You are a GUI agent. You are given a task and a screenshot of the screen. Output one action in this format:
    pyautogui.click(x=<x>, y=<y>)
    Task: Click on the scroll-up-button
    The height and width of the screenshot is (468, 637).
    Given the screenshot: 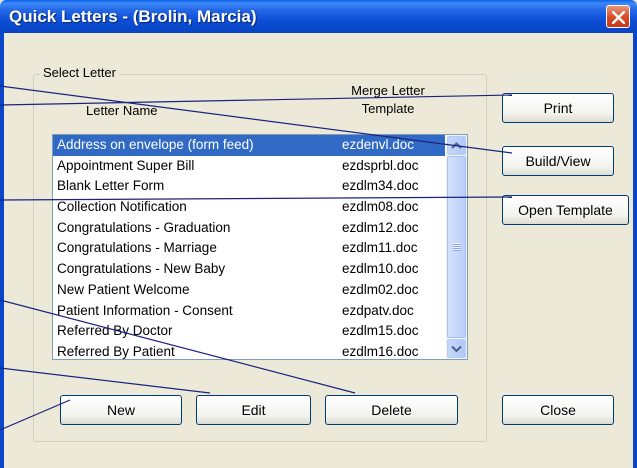 What is the action you would take?
    pyautogui.click(x=456, y=145)
    